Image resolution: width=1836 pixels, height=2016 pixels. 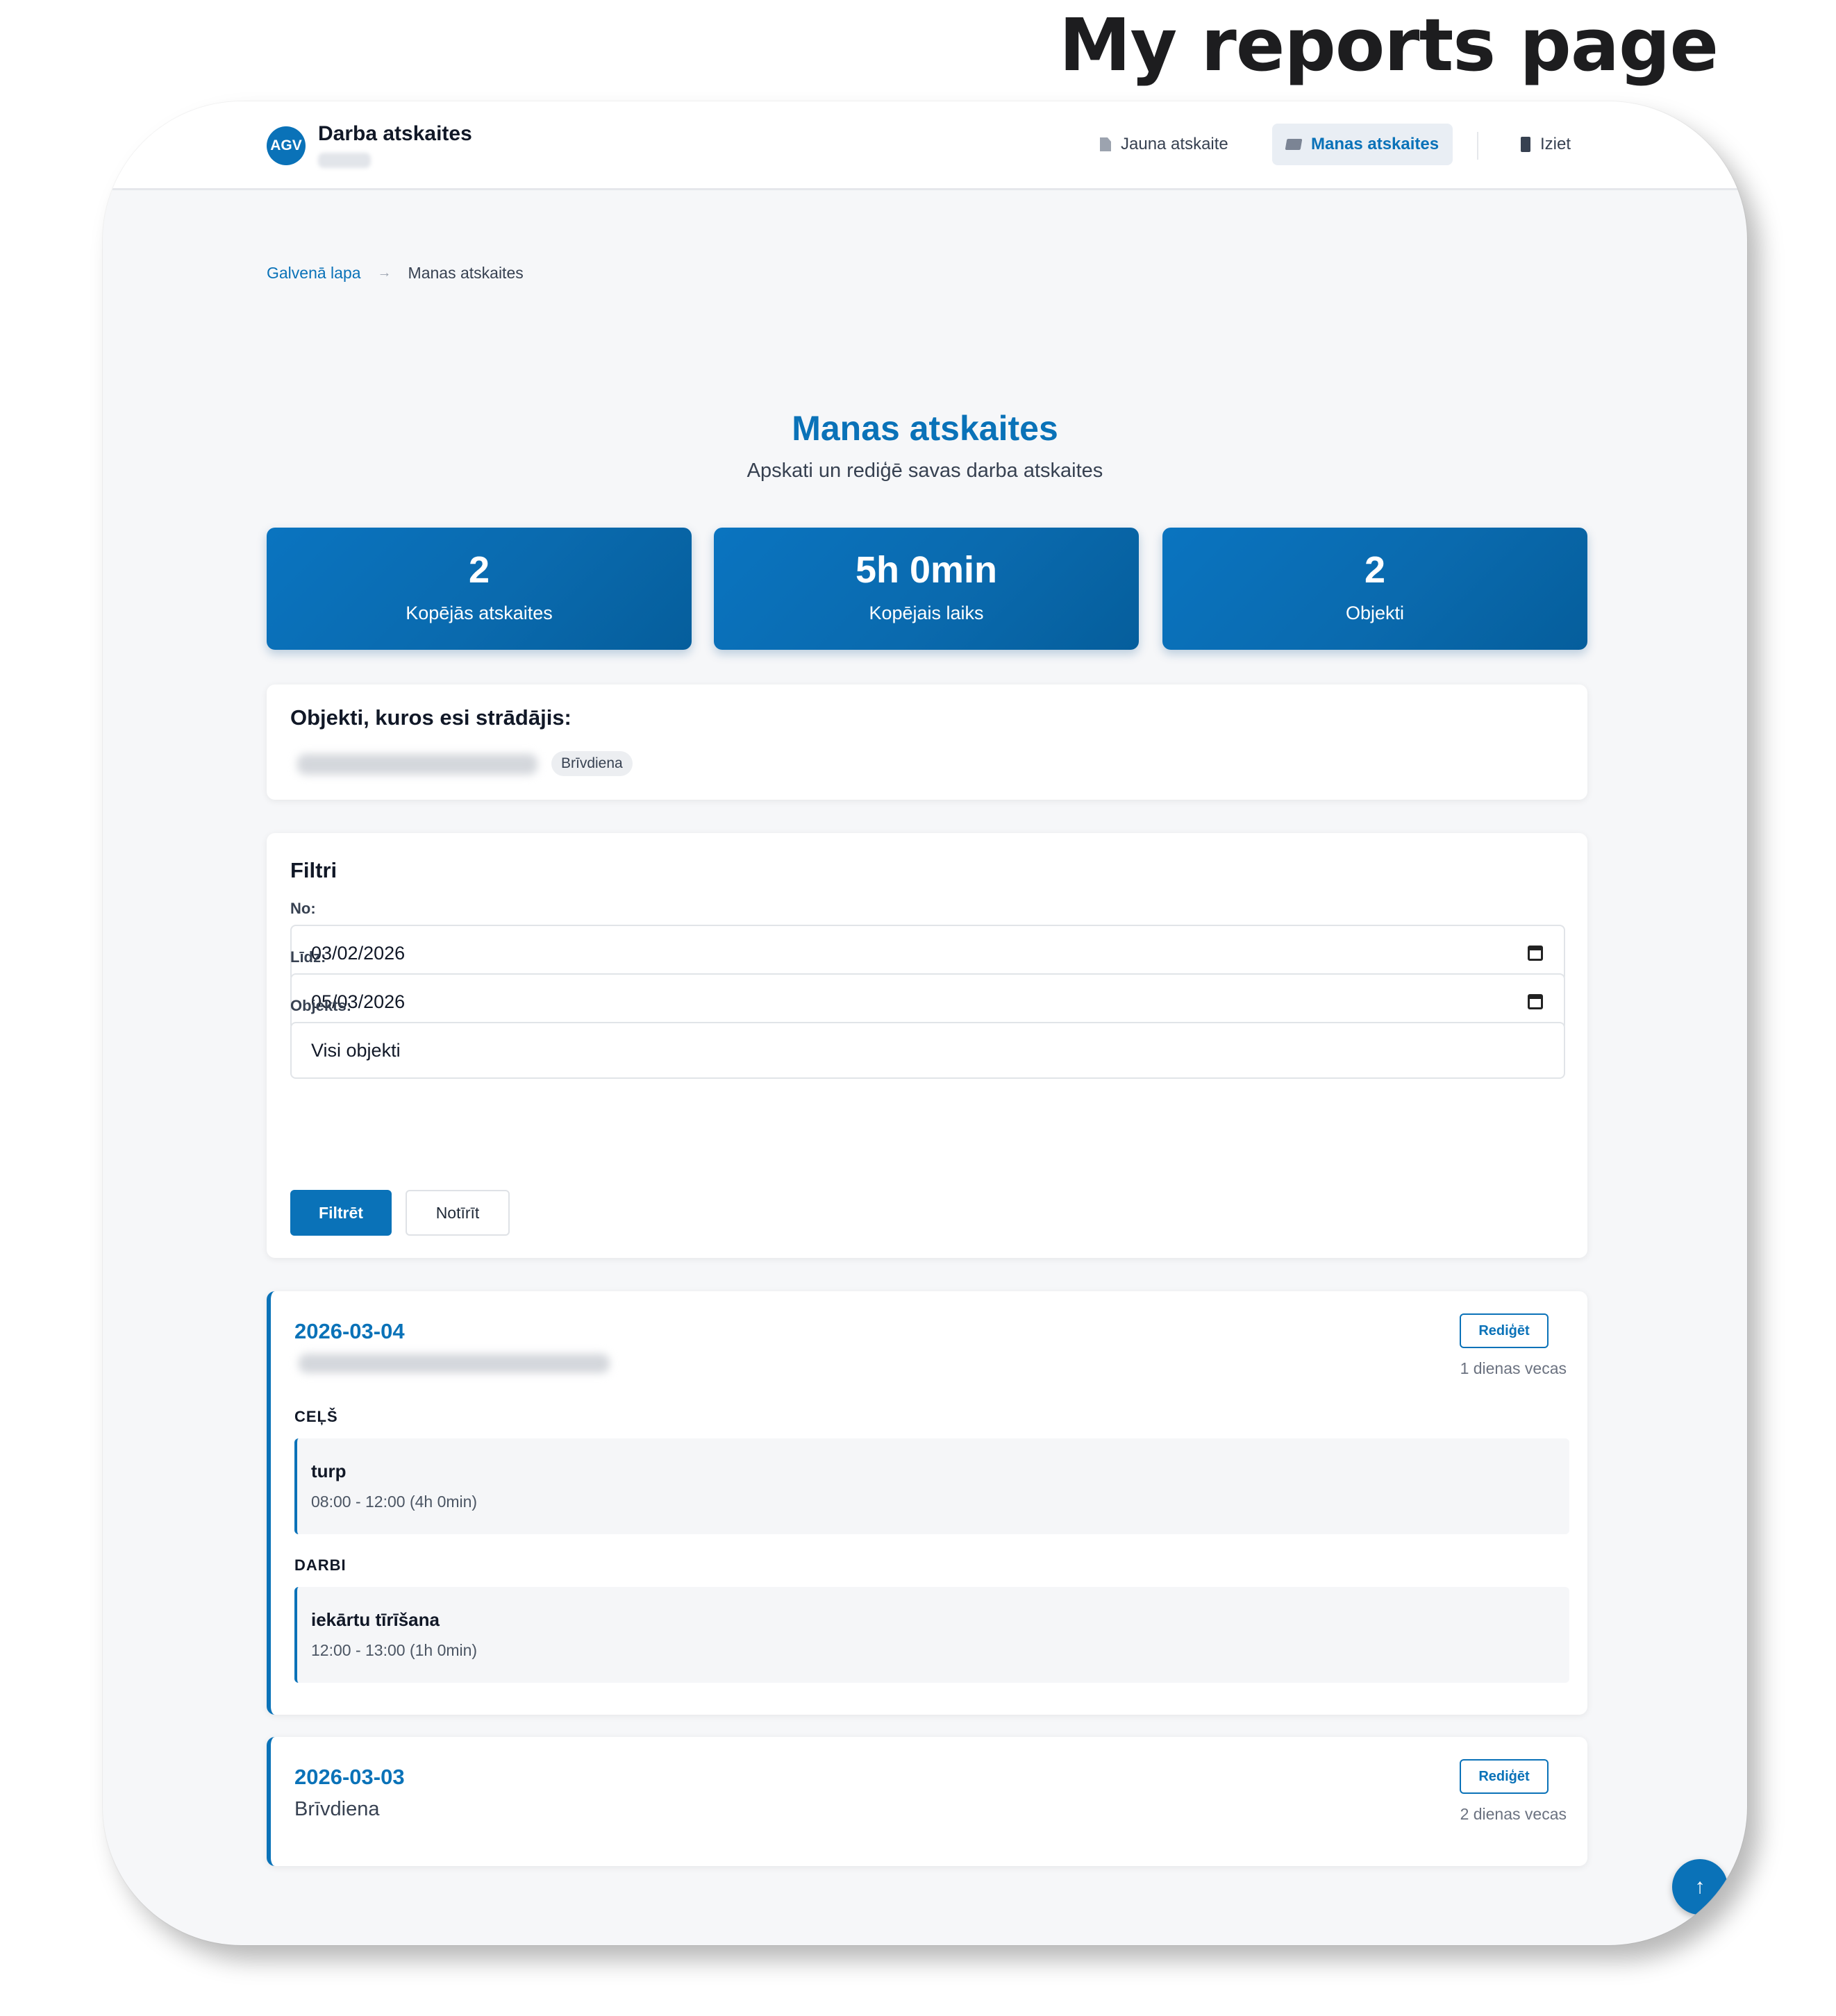 I want to click on report-age: 1 dienas vecas, so click(x=1513, y=1368).